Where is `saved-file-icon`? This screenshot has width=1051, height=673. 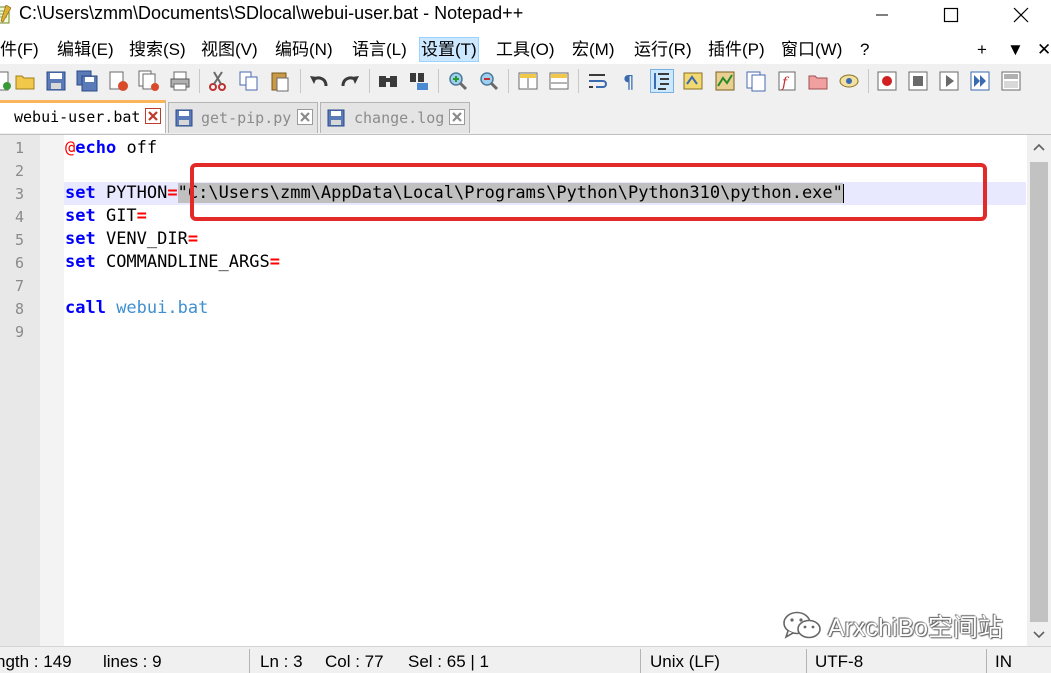 saved-file-icon is located at coordinates (184, 118).